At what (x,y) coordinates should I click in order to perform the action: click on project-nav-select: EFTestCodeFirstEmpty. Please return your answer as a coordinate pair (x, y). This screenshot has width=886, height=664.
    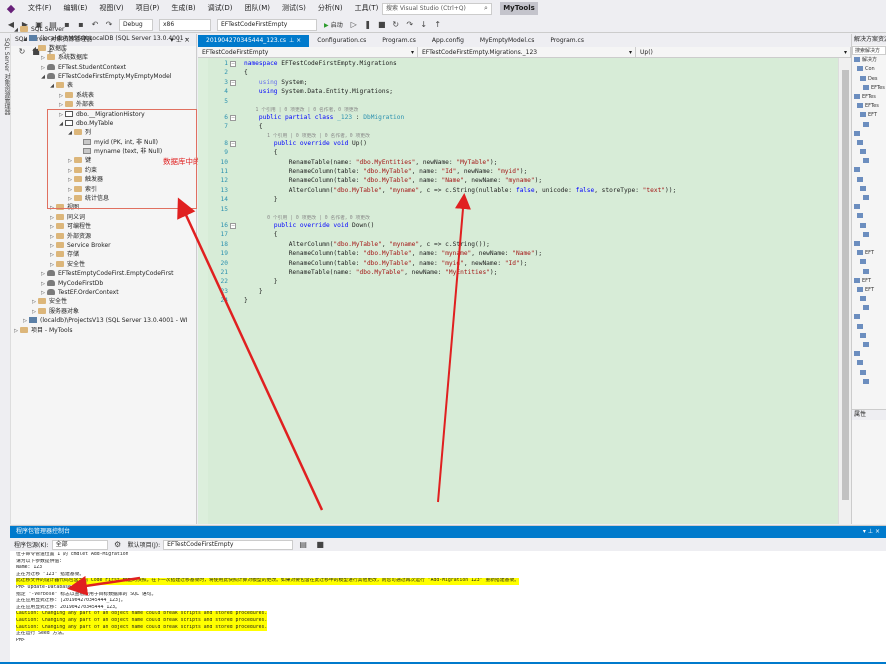
    Looking at the image, I should click on (308, 52).